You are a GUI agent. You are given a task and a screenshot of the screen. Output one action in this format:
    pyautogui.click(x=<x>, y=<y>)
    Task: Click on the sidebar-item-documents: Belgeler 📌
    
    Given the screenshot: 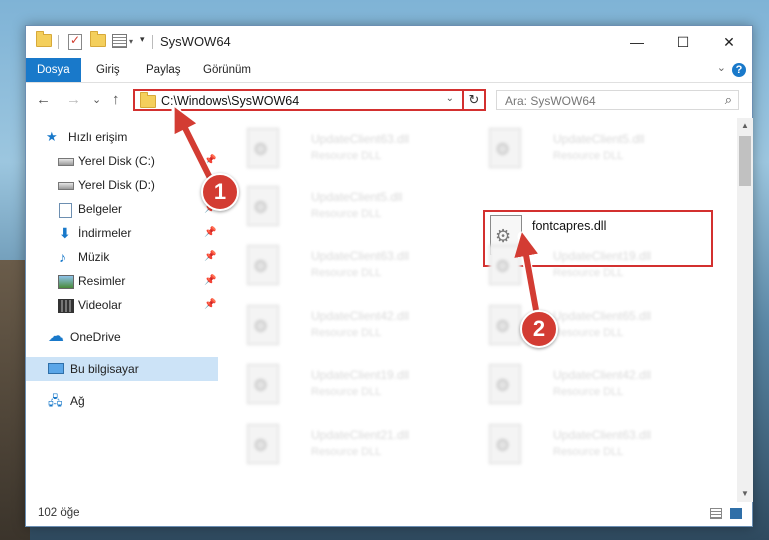 What is the action you would take?
    pyautogui.click(x=122, y=209)
    